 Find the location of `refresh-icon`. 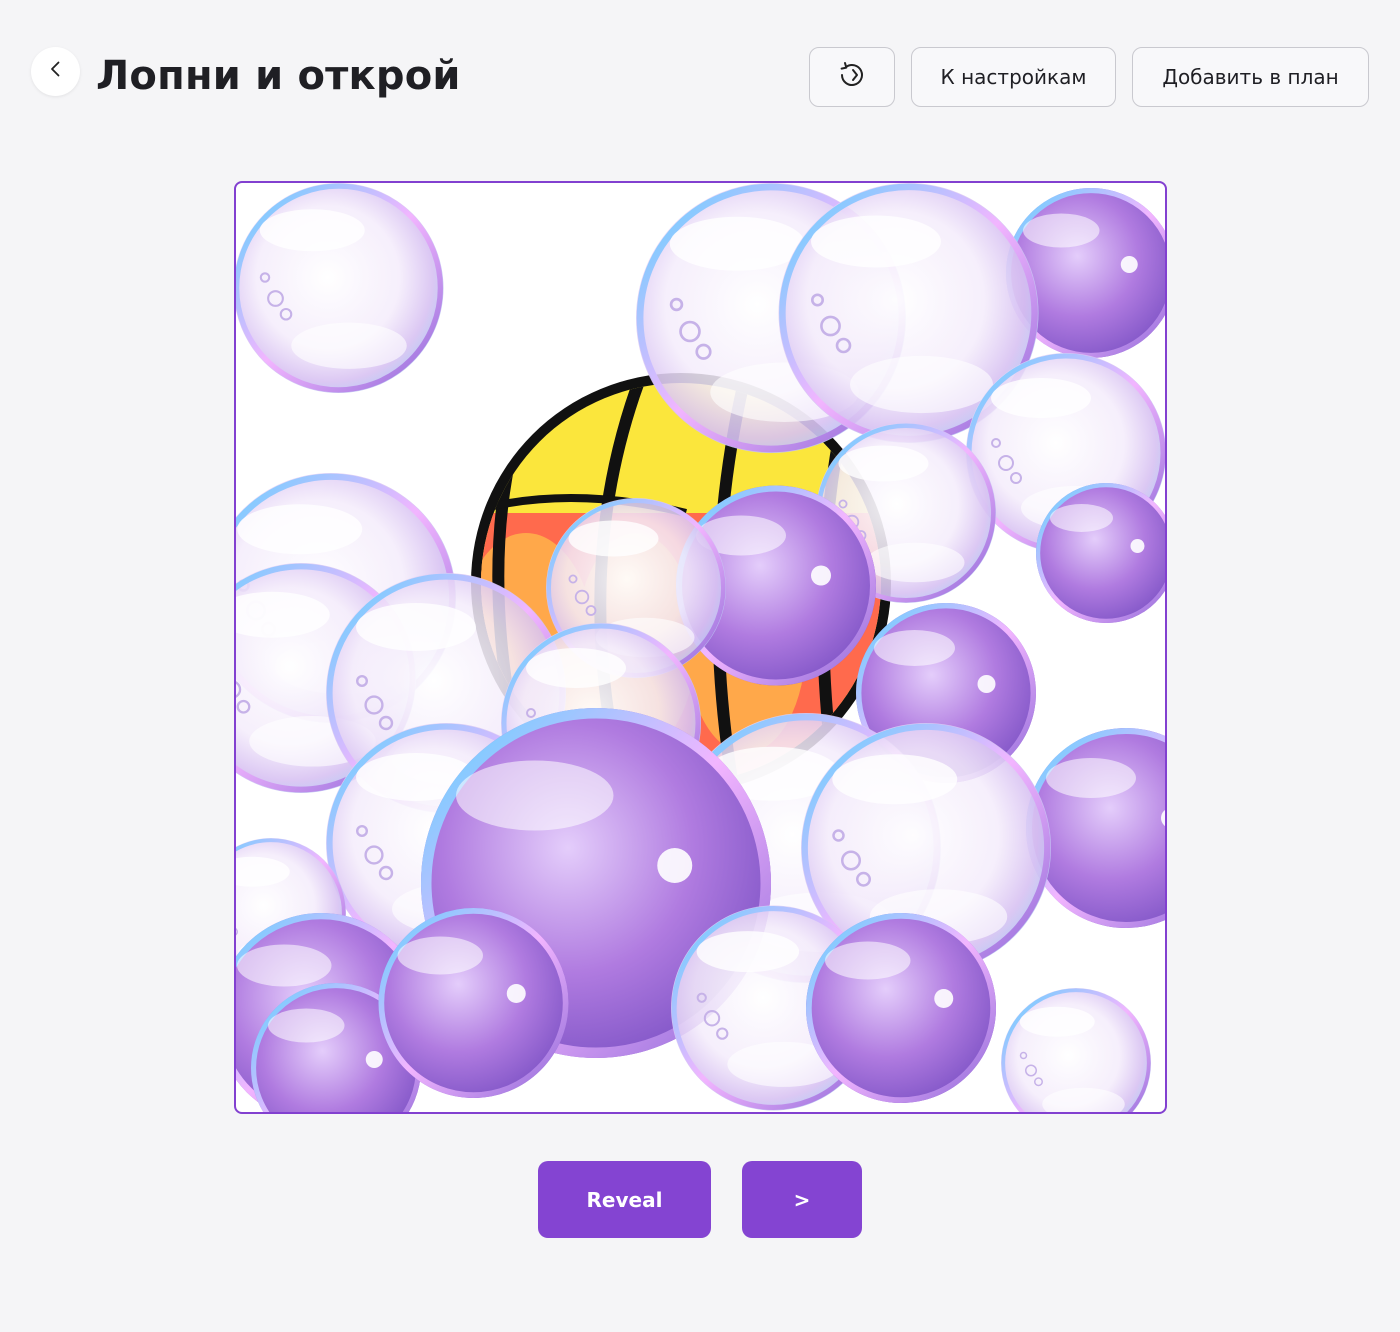

refresh-icon is located at coordinates (852, 77).